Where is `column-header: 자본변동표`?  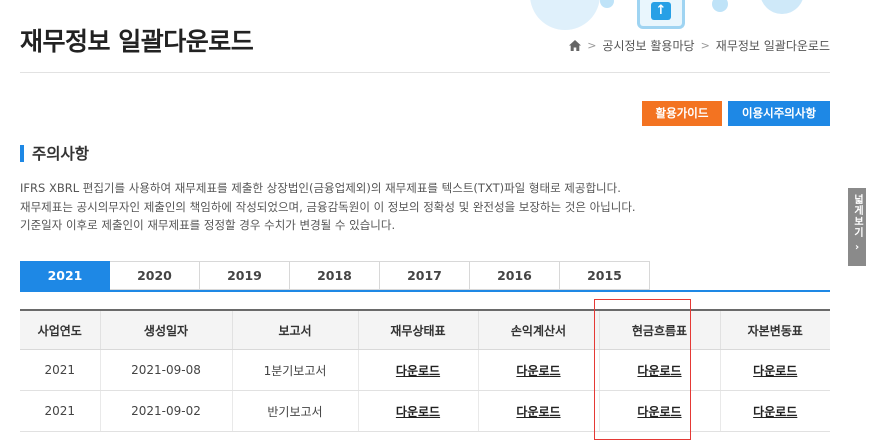
column-header: 자본변동표 is located at coordinates (774, 329).